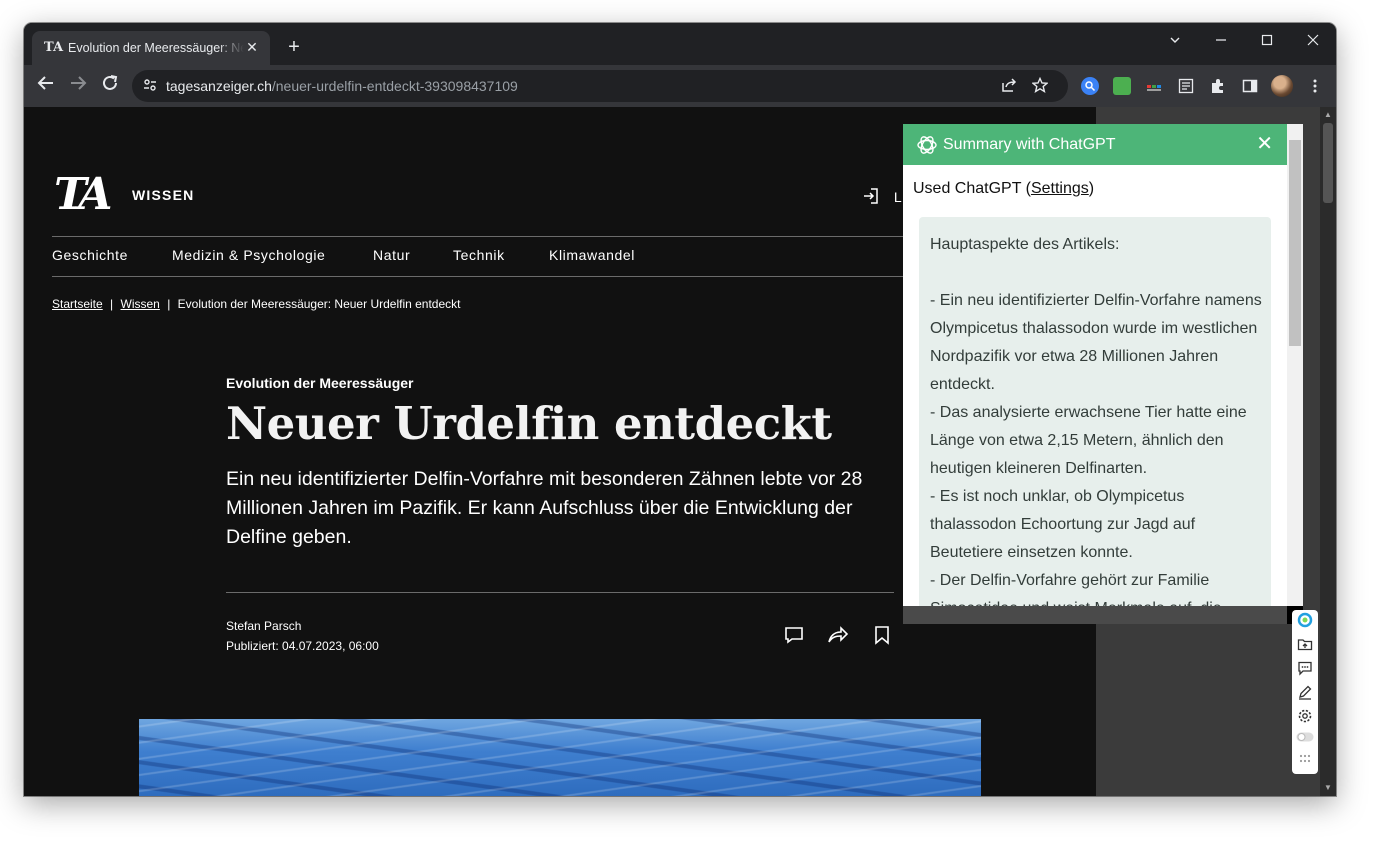 This screenshot has height=862, width=1376. What do you see at coordinates (110, 86) in the screenshot?
I see `reload-icon` at bounding box center [110, 86].